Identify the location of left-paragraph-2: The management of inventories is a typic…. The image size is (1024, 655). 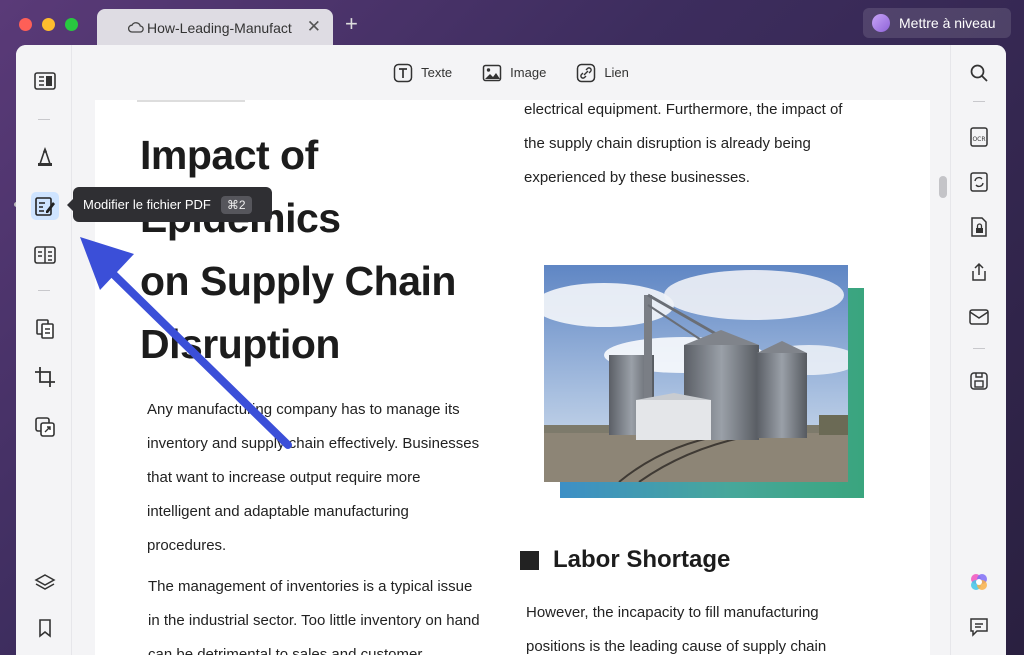
(328, 612).